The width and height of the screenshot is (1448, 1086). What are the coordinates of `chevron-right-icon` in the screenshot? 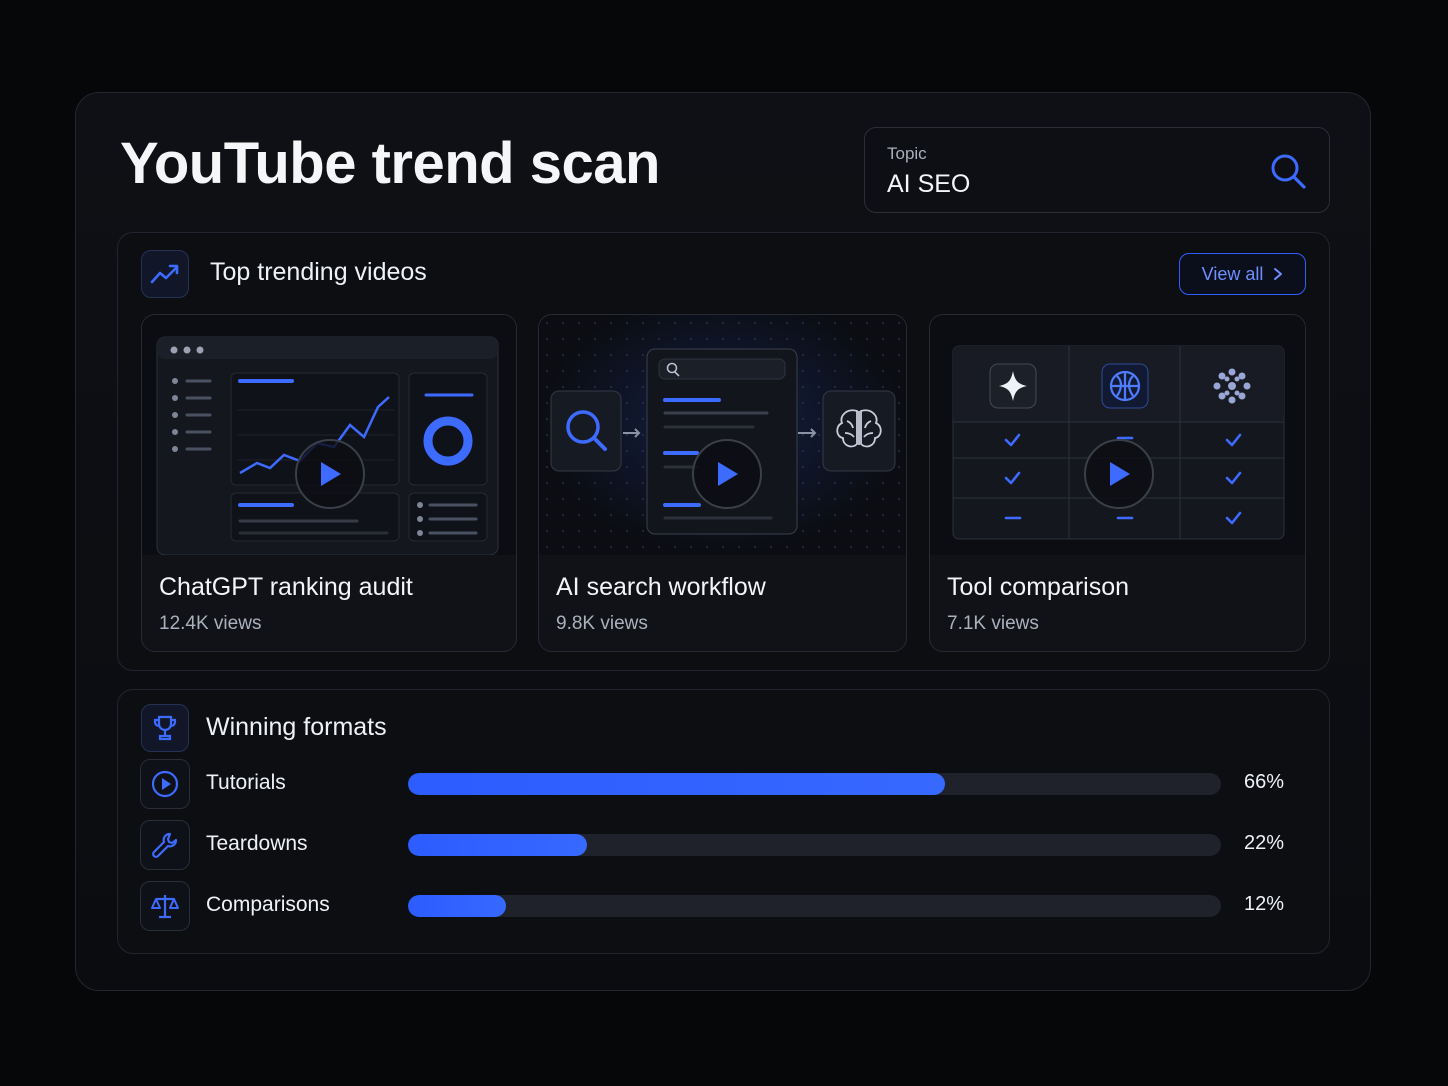 It's located at (1278, 274).